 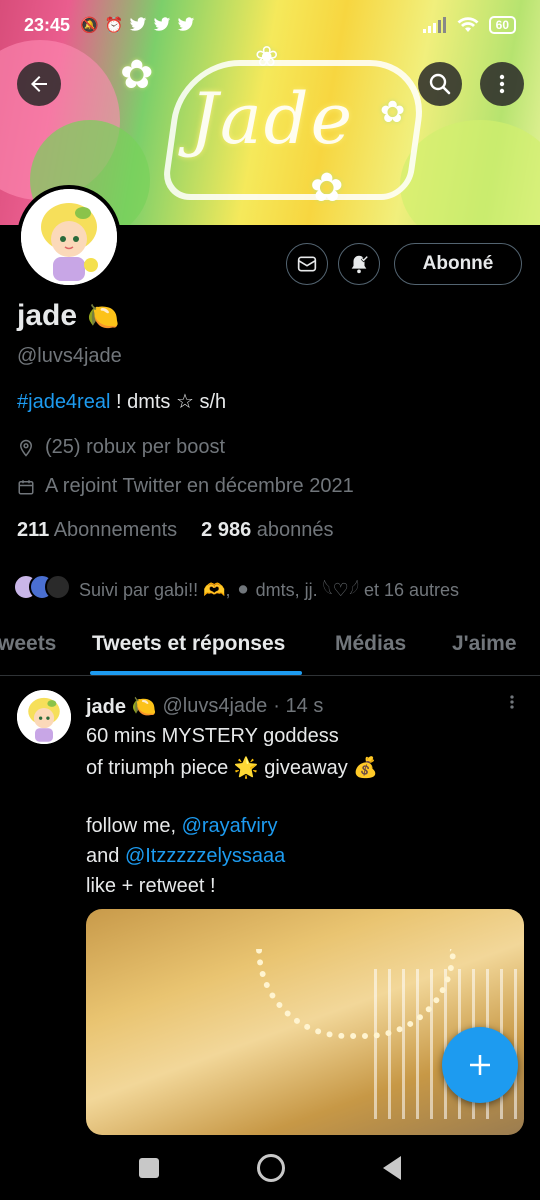 What do you see at coordinates (114, 25) in the screenshot?
I see `alarm-icon: ⏰` at bounding box center [114, 25].